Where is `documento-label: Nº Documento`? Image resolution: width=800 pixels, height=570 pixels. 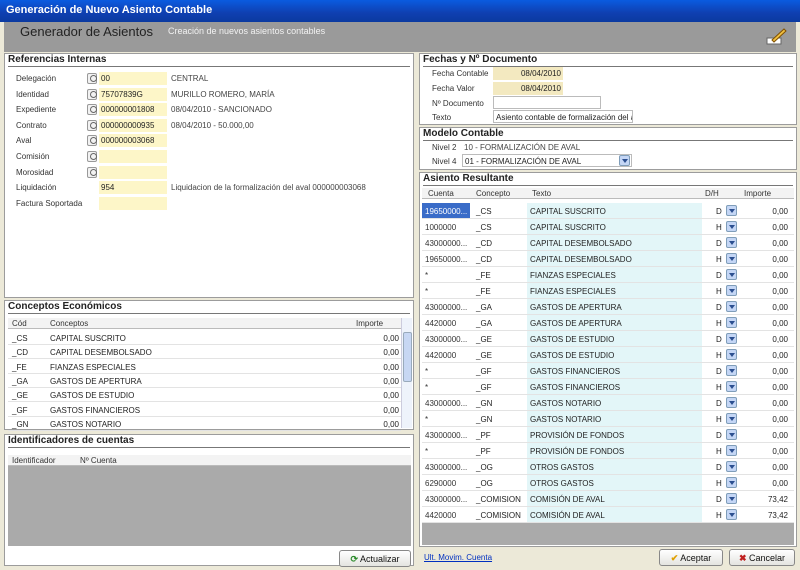 documento-label: Nº Documento is located at coordinates (458, 103).